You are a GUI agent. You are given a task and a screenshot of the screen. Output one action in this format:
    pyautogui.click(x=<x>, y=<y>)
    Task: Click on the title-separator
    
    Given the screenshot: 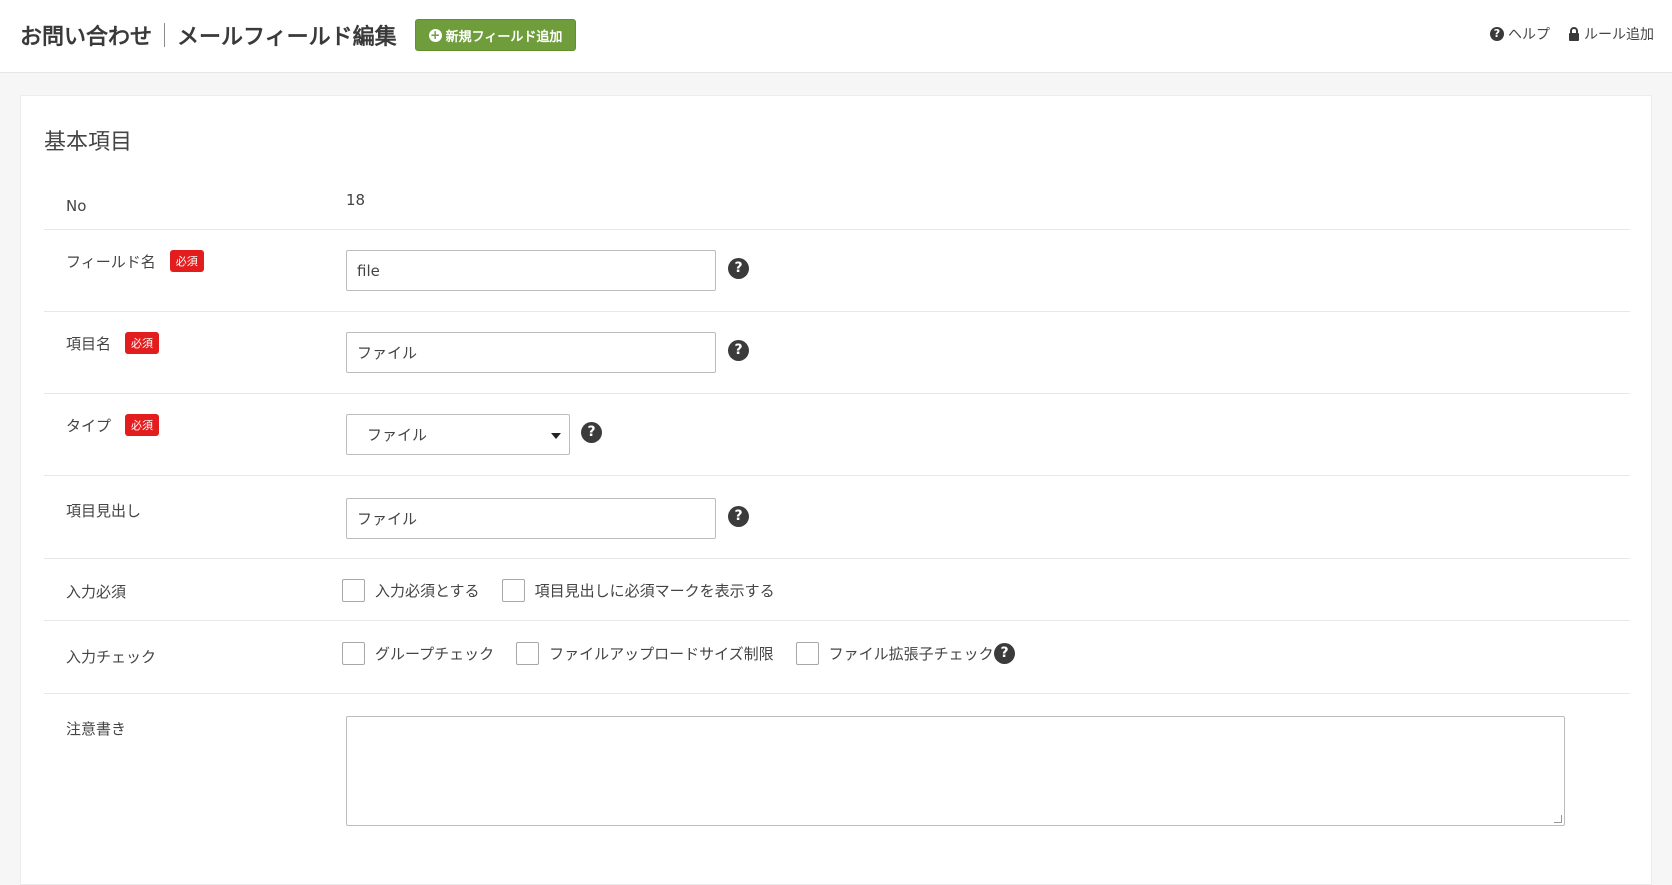 What is the action you would take?
    pyautogui.click(x=165, y=35)
    